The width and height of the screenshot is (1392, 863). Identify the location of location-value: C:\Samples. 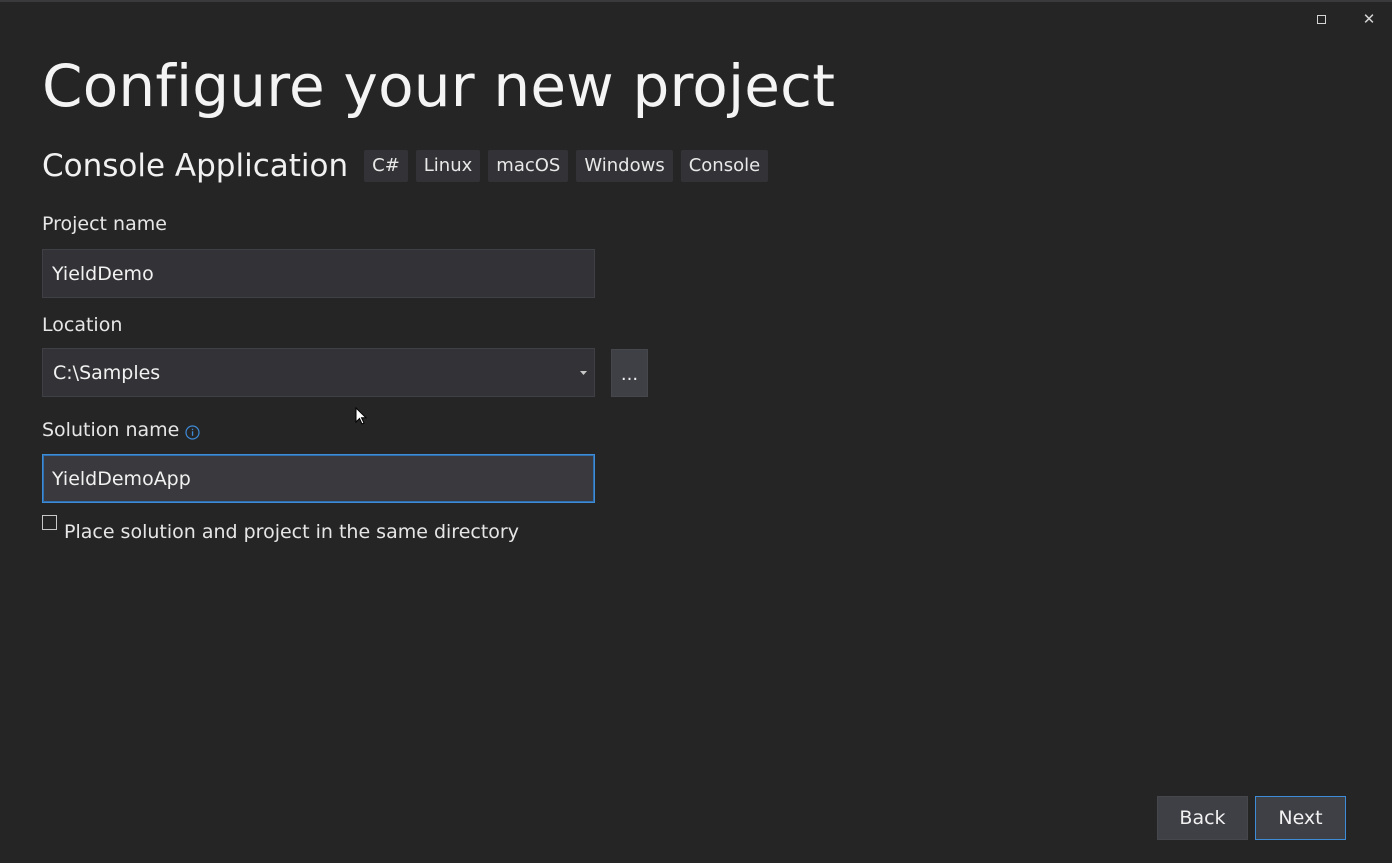
(107, 372).